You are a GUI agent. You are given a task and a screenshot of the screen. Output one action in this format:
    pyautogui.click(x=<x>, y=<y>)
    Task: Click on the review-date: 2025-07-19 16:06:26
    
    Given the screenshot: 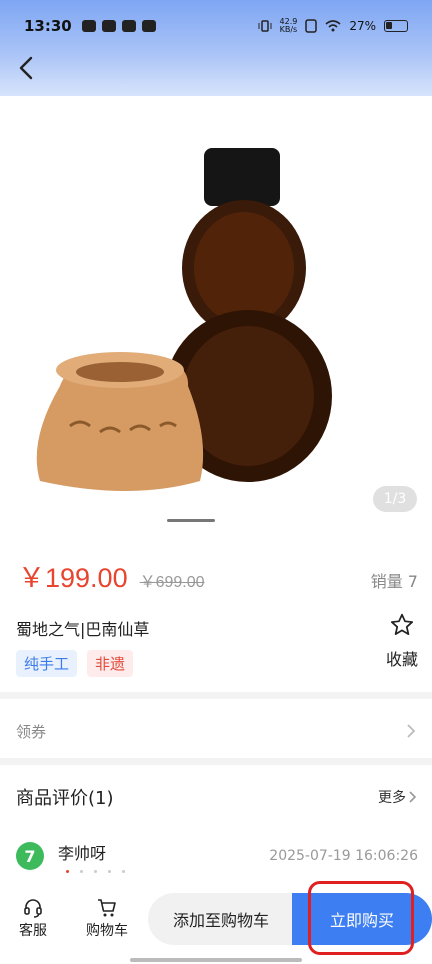 What is the action you would take?
    pyautogui.click(x=343, y=856)
    